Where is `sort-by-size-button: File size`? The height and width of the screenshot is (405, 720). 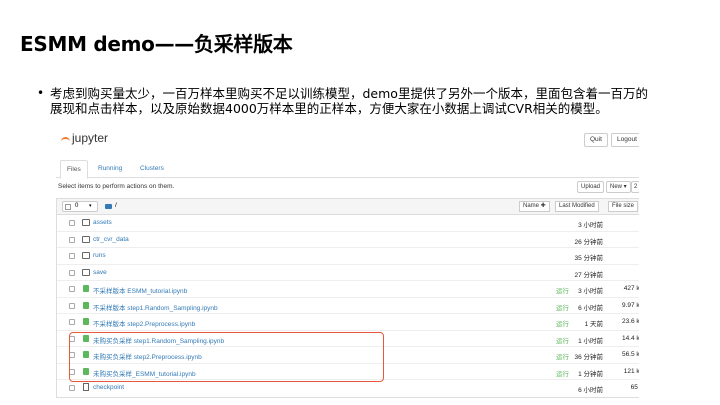 sort-by-size-button: File size is located at coordinates (623, 206).